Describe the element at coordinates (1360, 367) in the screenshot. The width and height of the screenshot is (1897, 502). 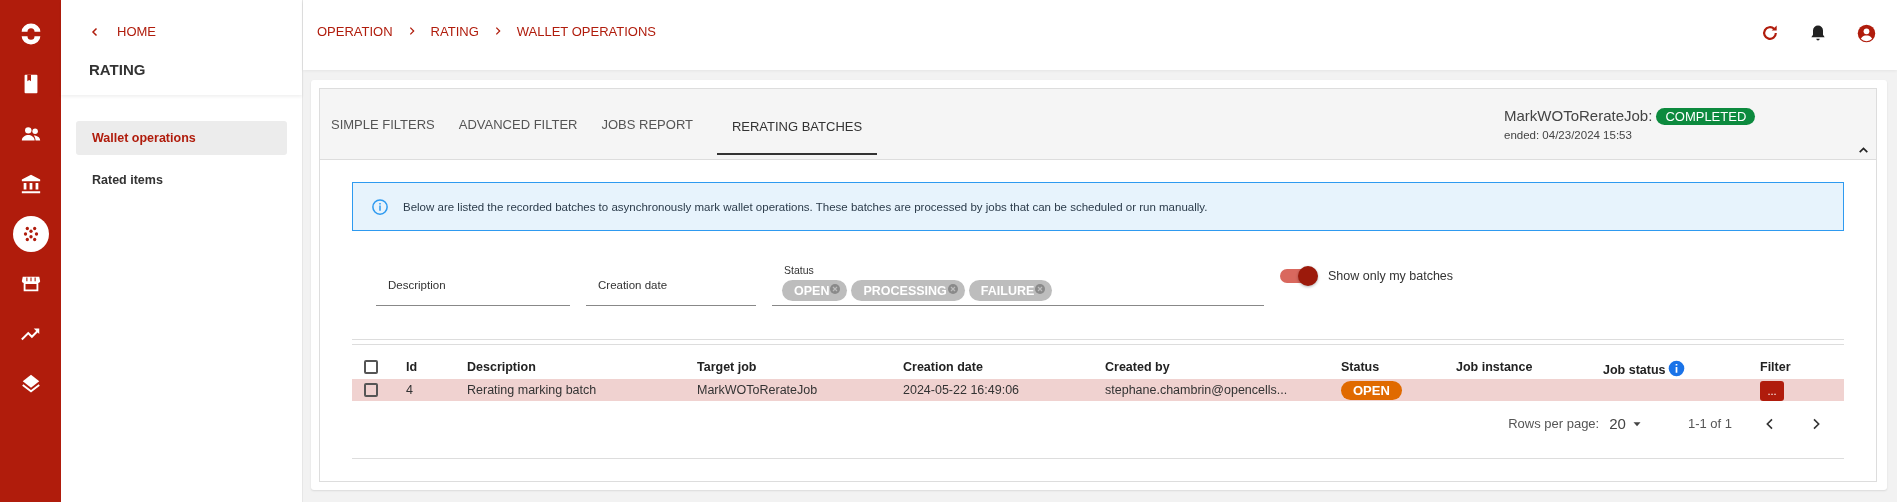
I see `column-header: Status` at that location.